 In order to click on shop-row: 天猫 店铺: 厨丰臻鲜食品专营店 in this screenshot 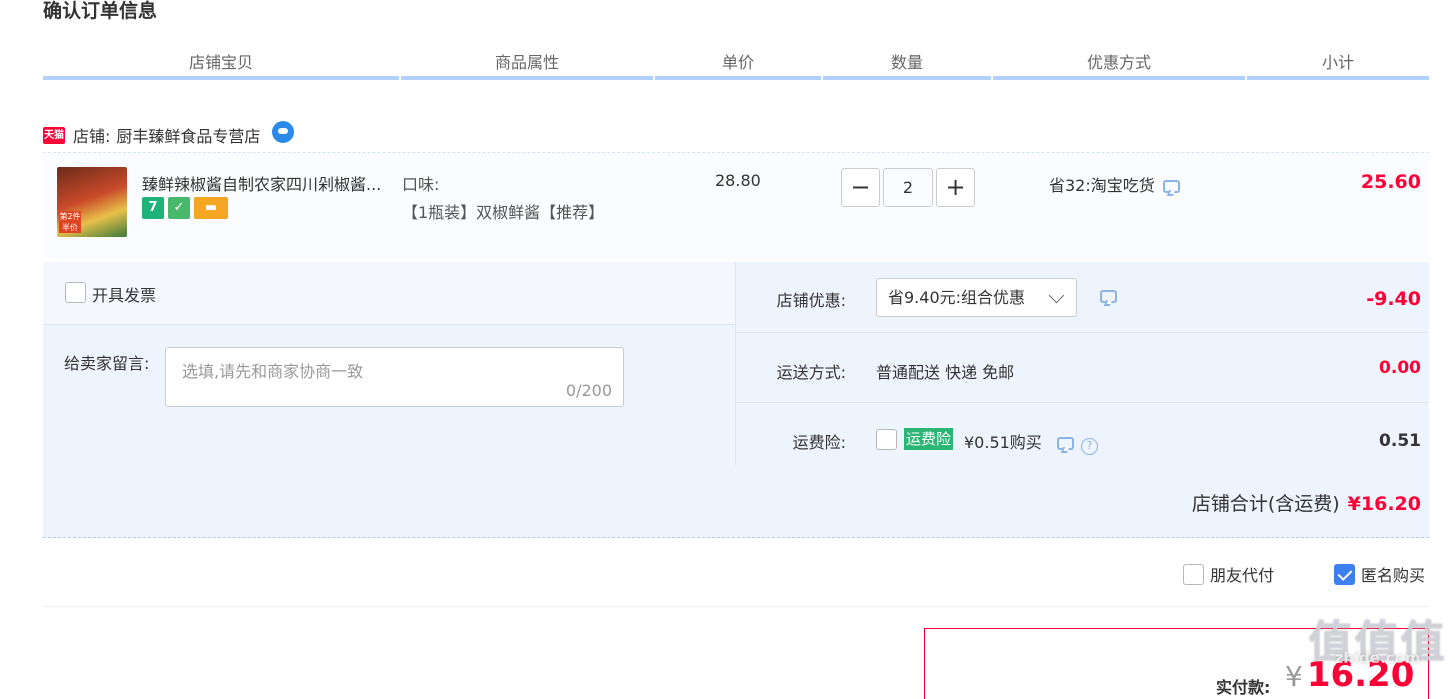, I will do `click(169, 135)`.